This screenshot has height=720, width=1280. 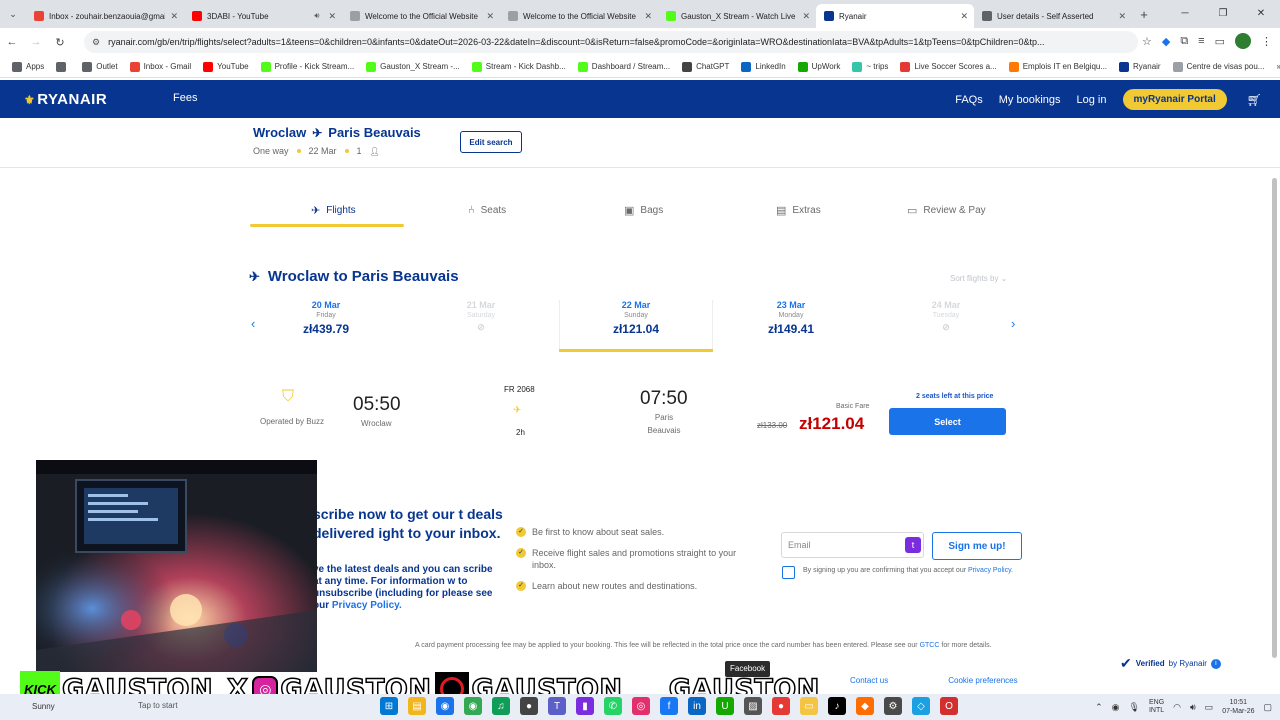 I want to click on date-cell-23-mar: 23 Mar Monday zł149.41, so click(x=791, y=326).